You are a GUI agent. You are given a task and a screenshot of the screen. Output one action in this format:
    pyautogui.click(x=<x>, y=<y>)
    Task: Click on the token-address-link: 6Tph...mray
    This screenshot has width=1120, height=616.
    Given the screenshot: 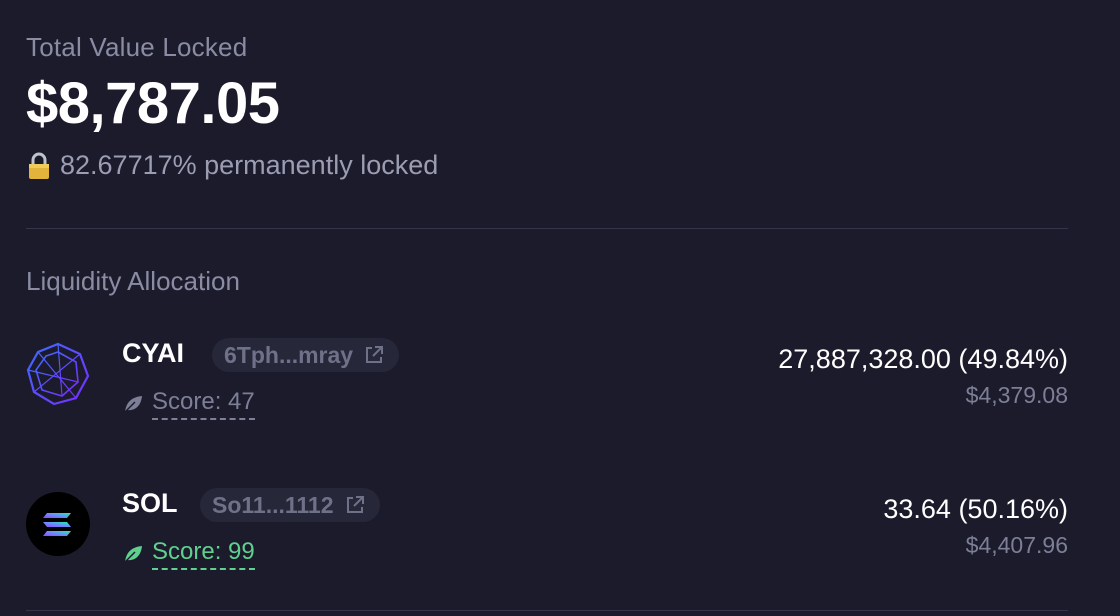 What is the action you would take?
    pyautogui.click(x=306, y=355)
    